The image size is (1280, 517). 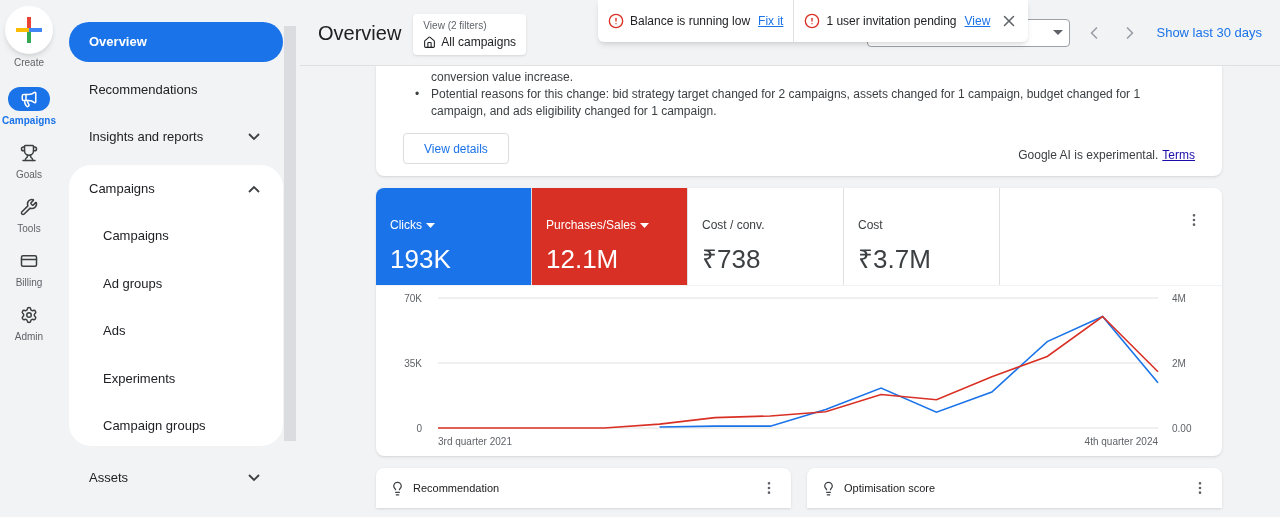 I want to click on summary-text: Potential reasons for this change: bid strategy target changed for 2 campaigns, assets changed for 1 campaign, budget changed for 1 campaign, and ads eligibility changed for 1 campaign., so click(x=786, y=103).